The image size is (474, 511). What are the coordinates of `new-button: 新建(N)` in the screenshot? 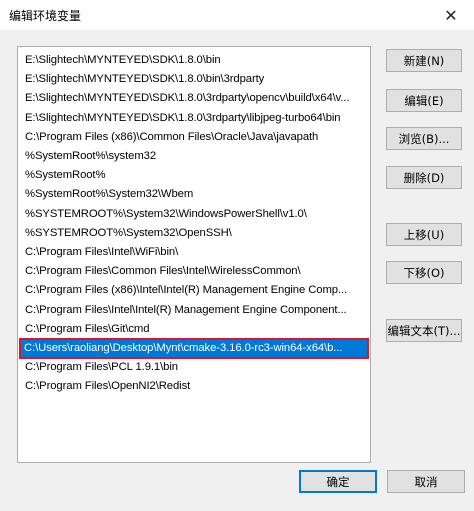 It's located at (424, 60).